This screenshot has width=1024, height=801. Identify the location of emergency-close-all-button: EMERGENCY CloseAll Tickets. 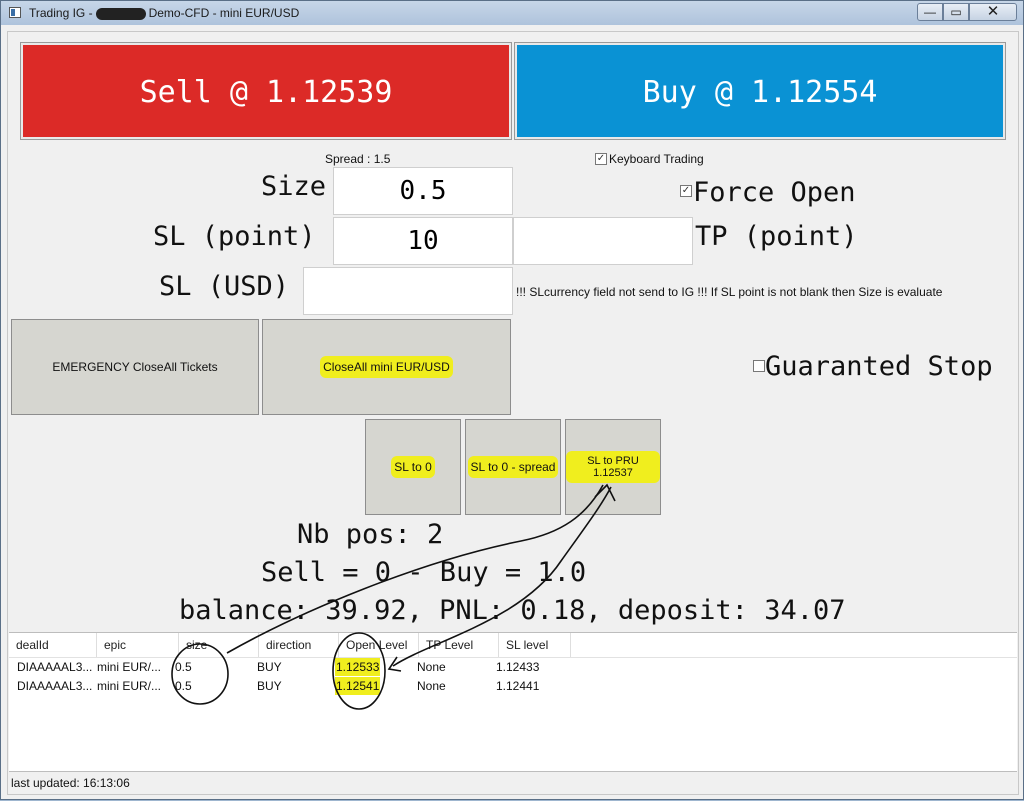
(135, 367).